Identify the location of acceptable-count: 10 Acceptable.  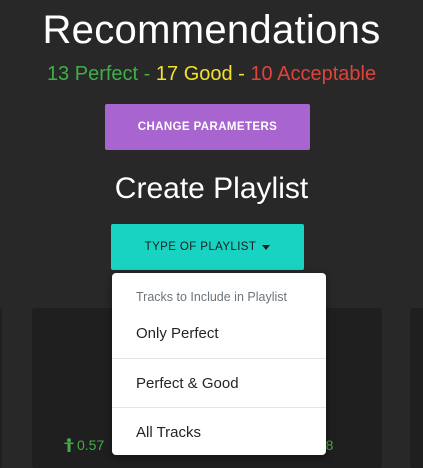
(313, 74).